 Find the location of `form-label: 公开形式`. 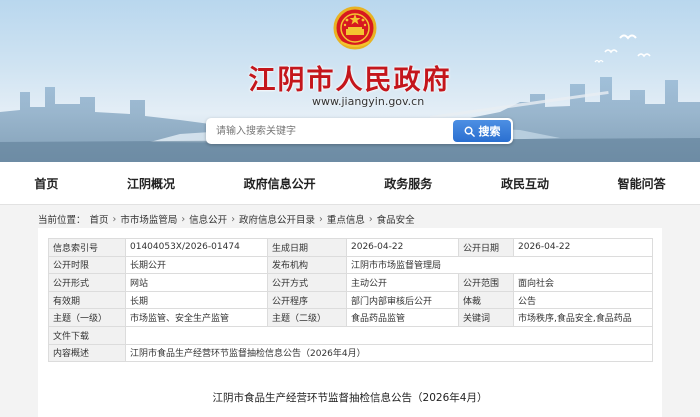

form-label: 公开形式 is located at coordinates (87, 282).